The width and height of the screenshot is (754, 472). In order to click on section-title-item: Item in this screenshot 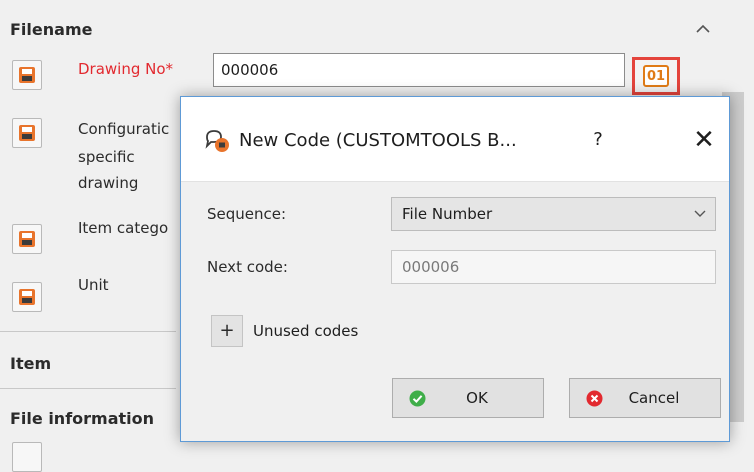, I will do `click(30, 363)`.